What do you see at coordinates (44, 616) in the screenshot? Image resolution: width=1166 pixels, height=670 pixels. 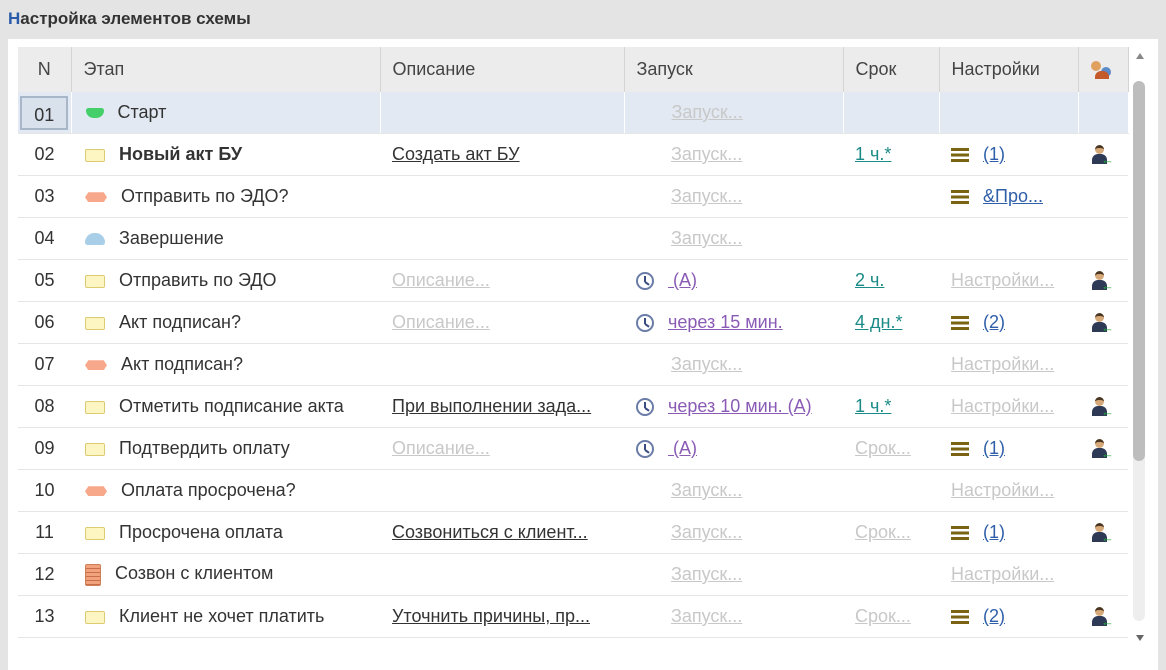 I see `row-number-cell: 13` at bounding box center [44, 616].